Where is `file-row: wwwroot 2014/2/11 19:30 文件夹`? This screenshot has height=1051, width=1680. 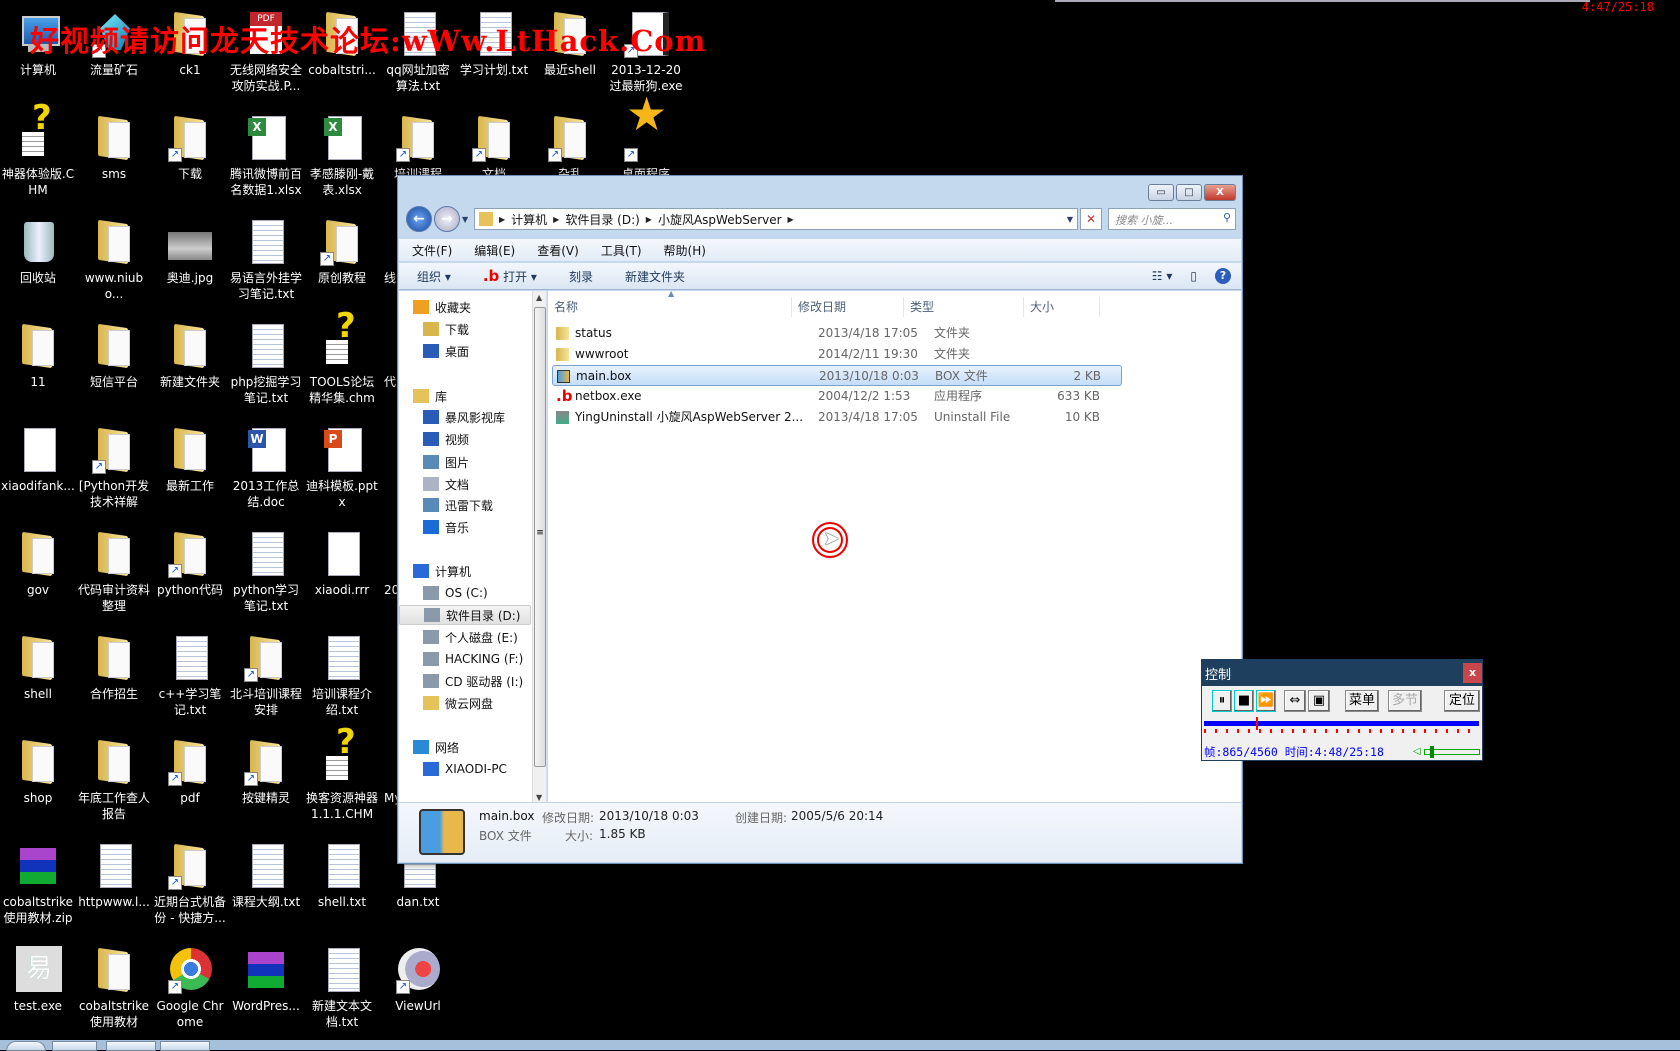 file-row: wwwroot 2014/2/11 19:30 文件夹 is located at coordinates (837, 354).